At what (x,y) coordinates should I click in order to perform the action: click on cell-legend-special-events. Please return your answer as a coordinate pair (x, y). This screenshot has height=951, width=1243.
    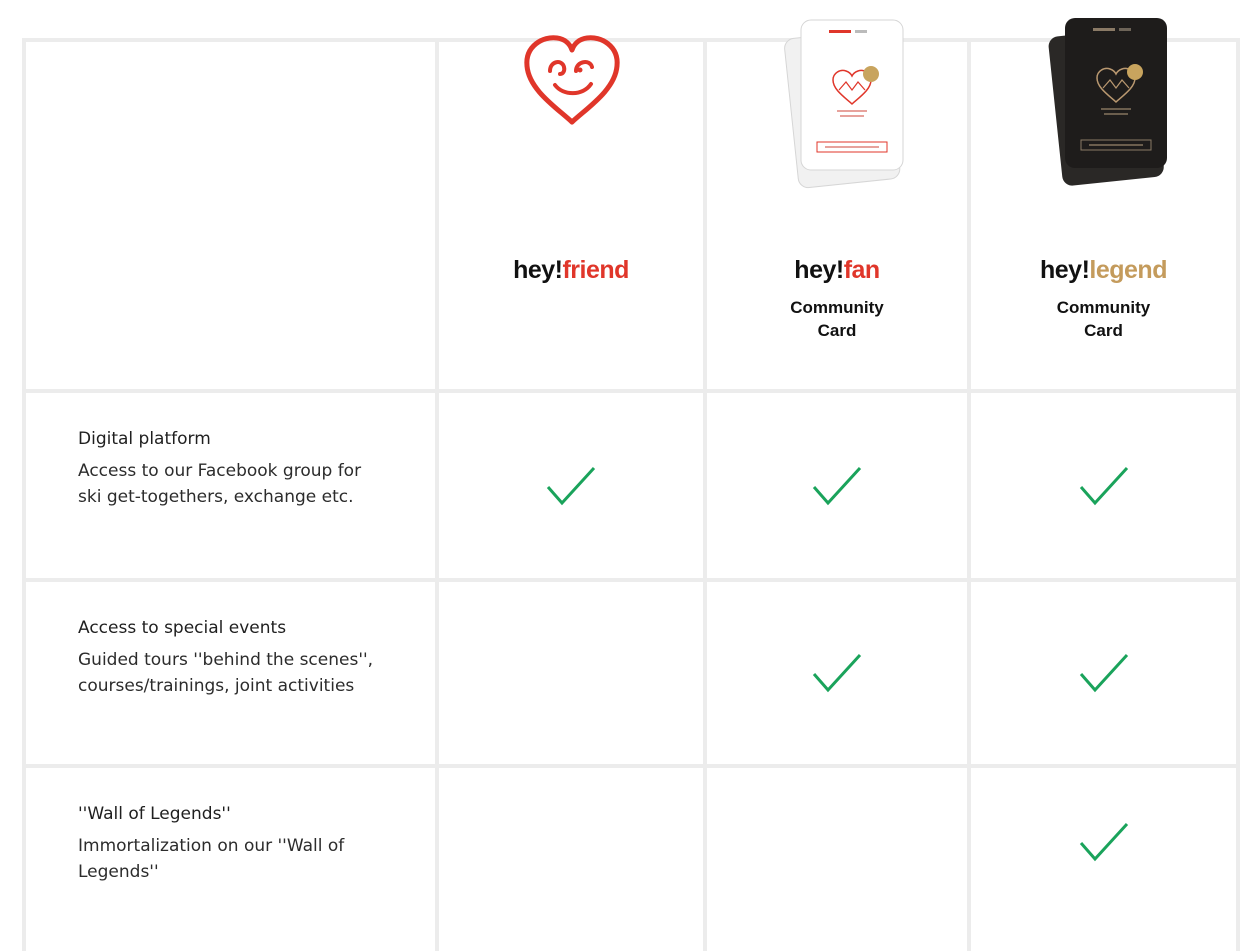
    Looking at the image, I should click on (1103, 673).